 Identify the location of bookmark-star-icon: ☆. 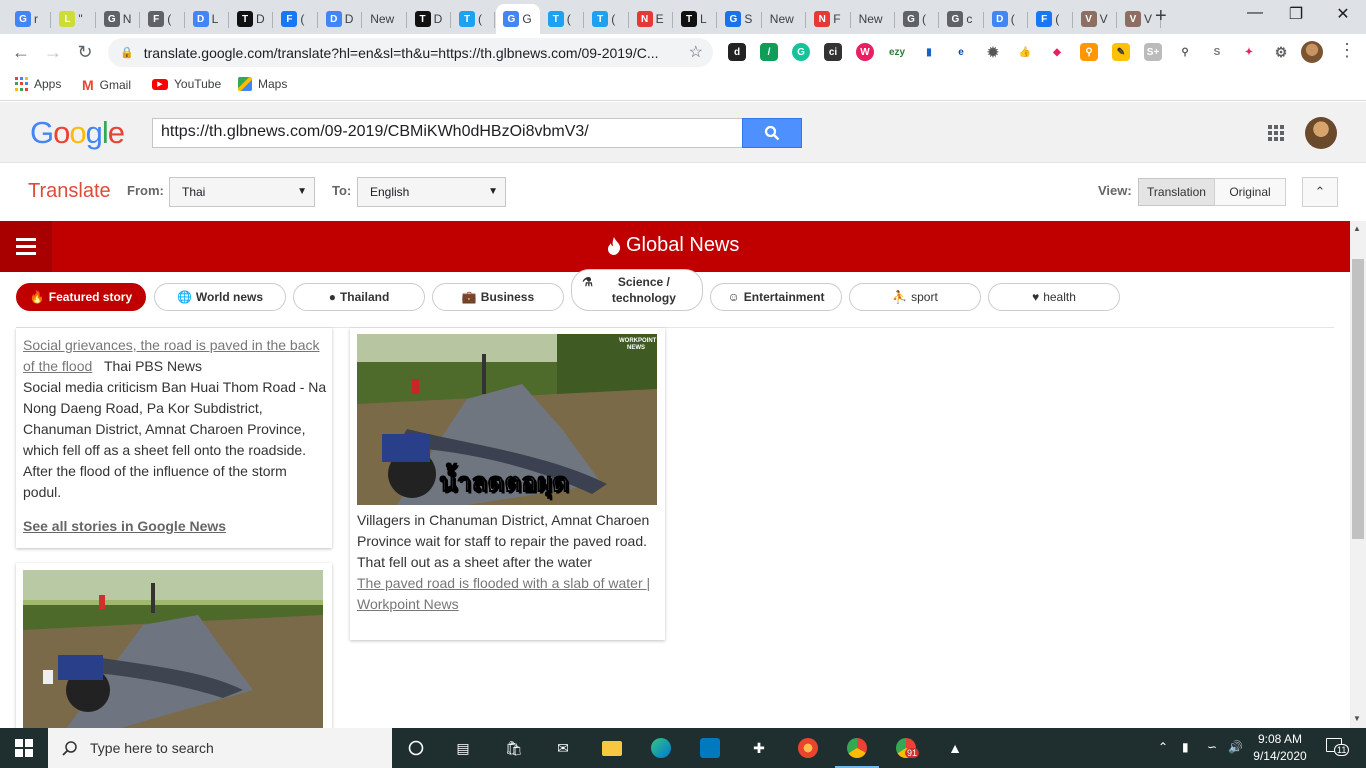
(696, 52).